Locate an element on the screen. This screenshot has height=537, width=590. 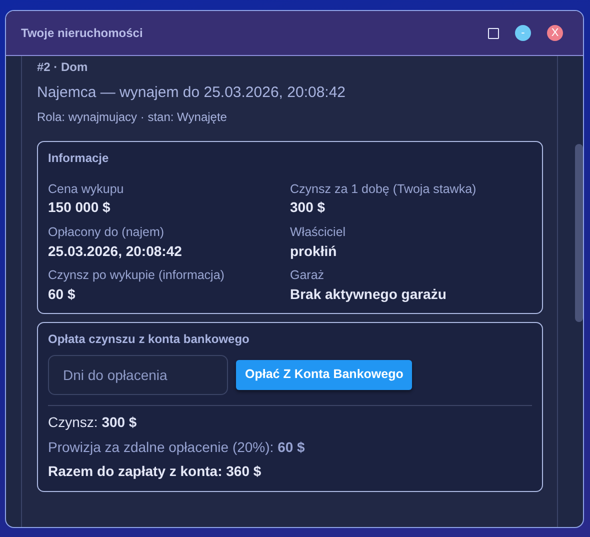
card-title: Informacje is located at coordinates (79, 158).